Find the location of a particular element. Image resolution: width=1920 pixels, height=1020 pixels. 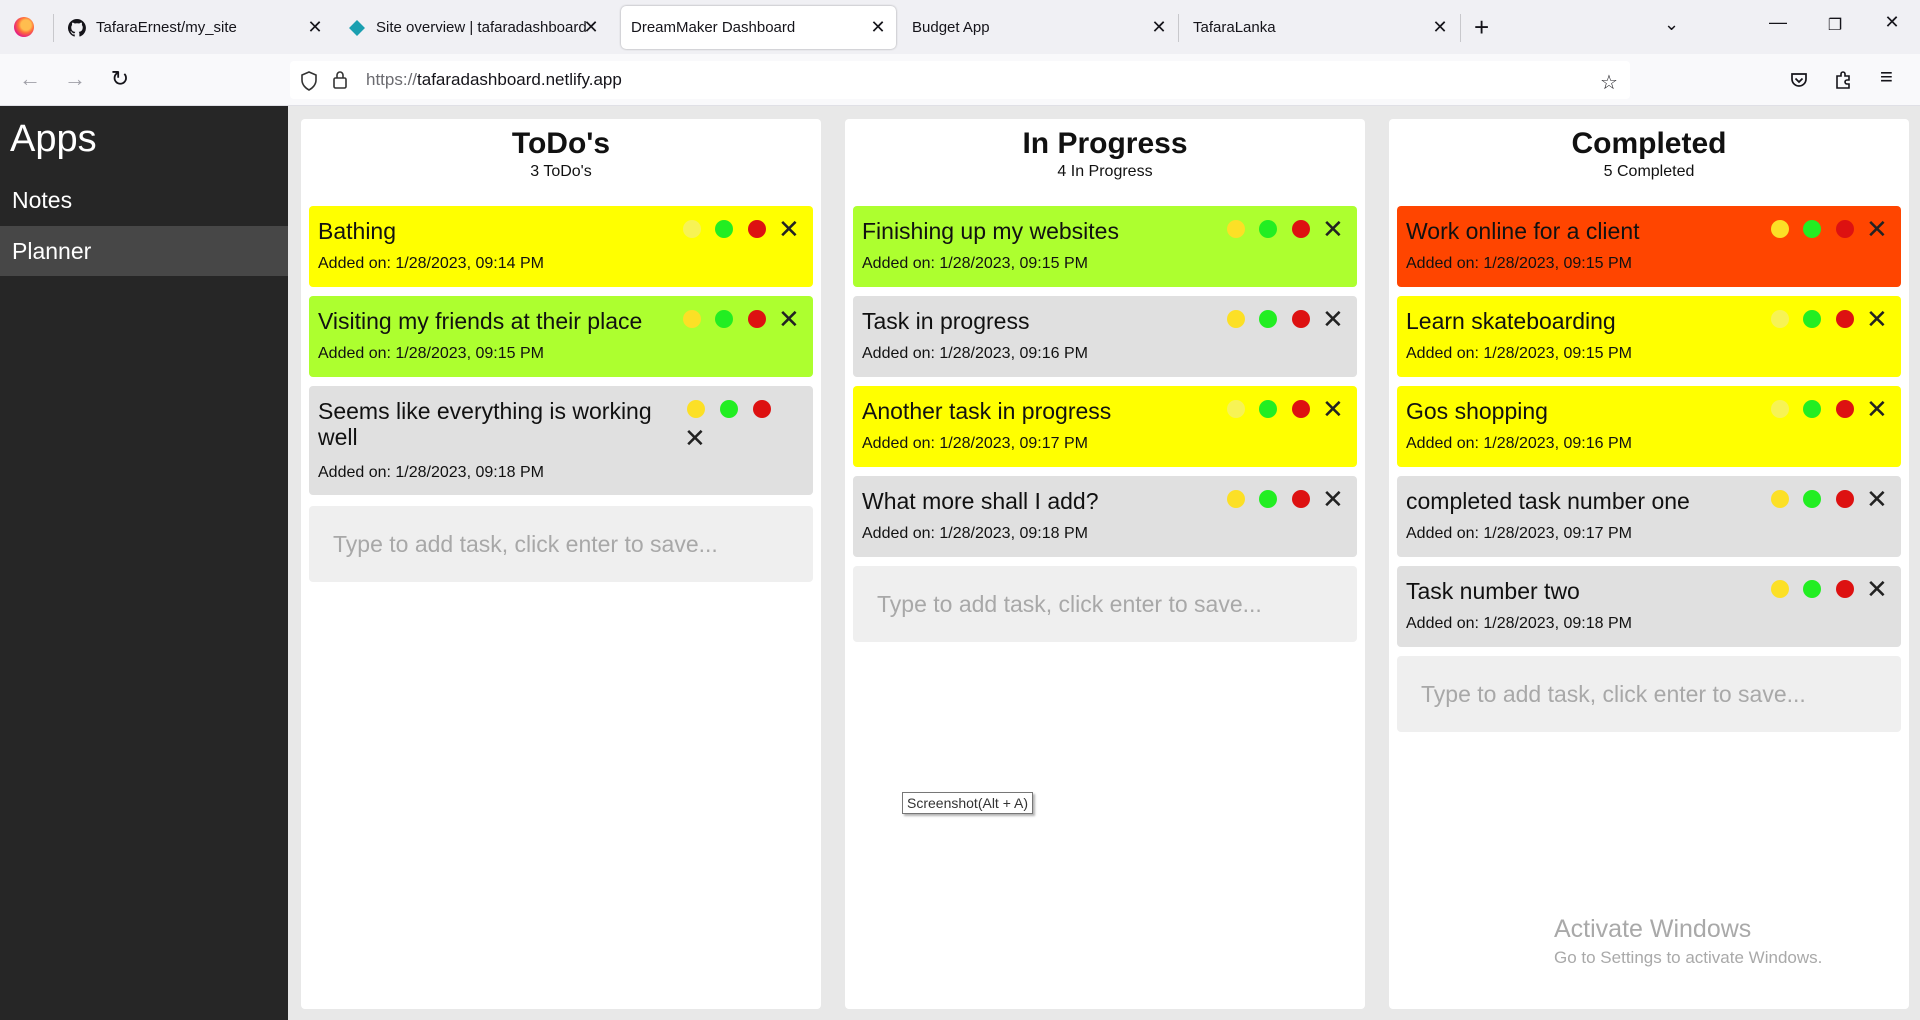

task-text: What more shall I add? is located at coordinates (980, 501).